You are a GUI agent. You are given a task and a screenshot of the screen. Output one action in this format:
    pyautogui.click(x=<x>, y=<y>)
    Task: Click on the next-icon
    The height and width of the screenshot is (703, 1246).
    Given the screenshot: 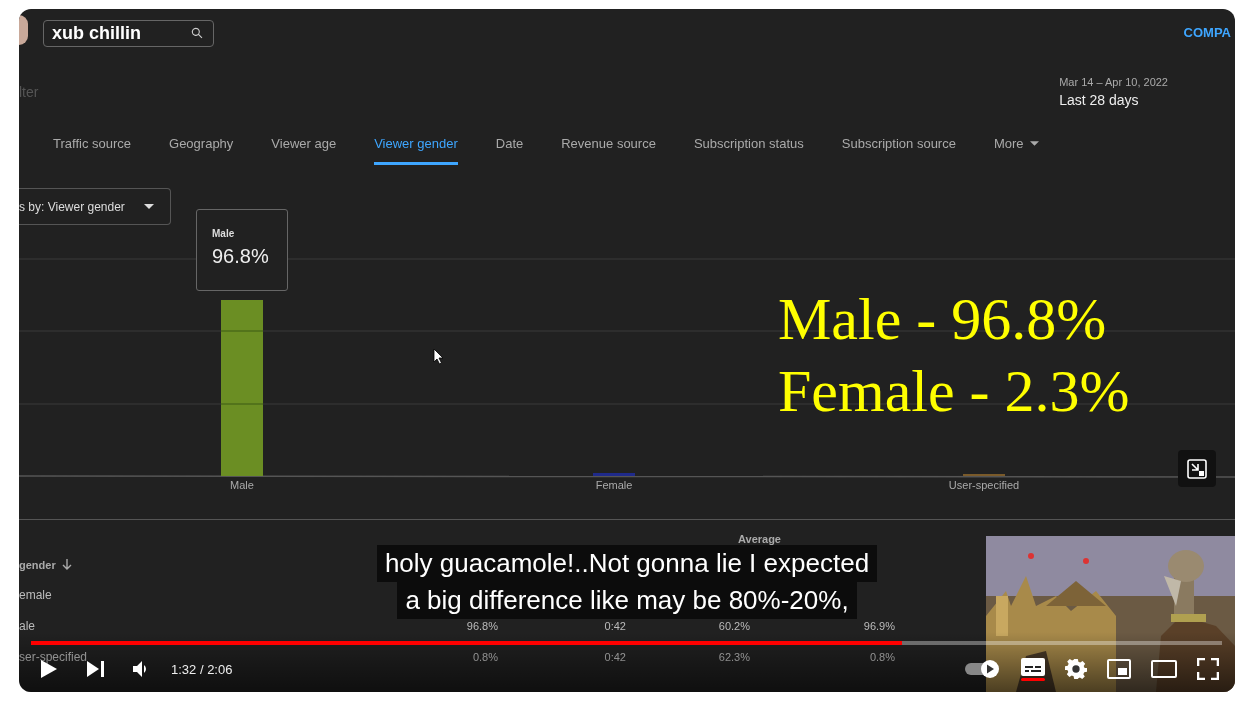 What is the action you would take?
    pyautogui.click(x=95, y=669)
    